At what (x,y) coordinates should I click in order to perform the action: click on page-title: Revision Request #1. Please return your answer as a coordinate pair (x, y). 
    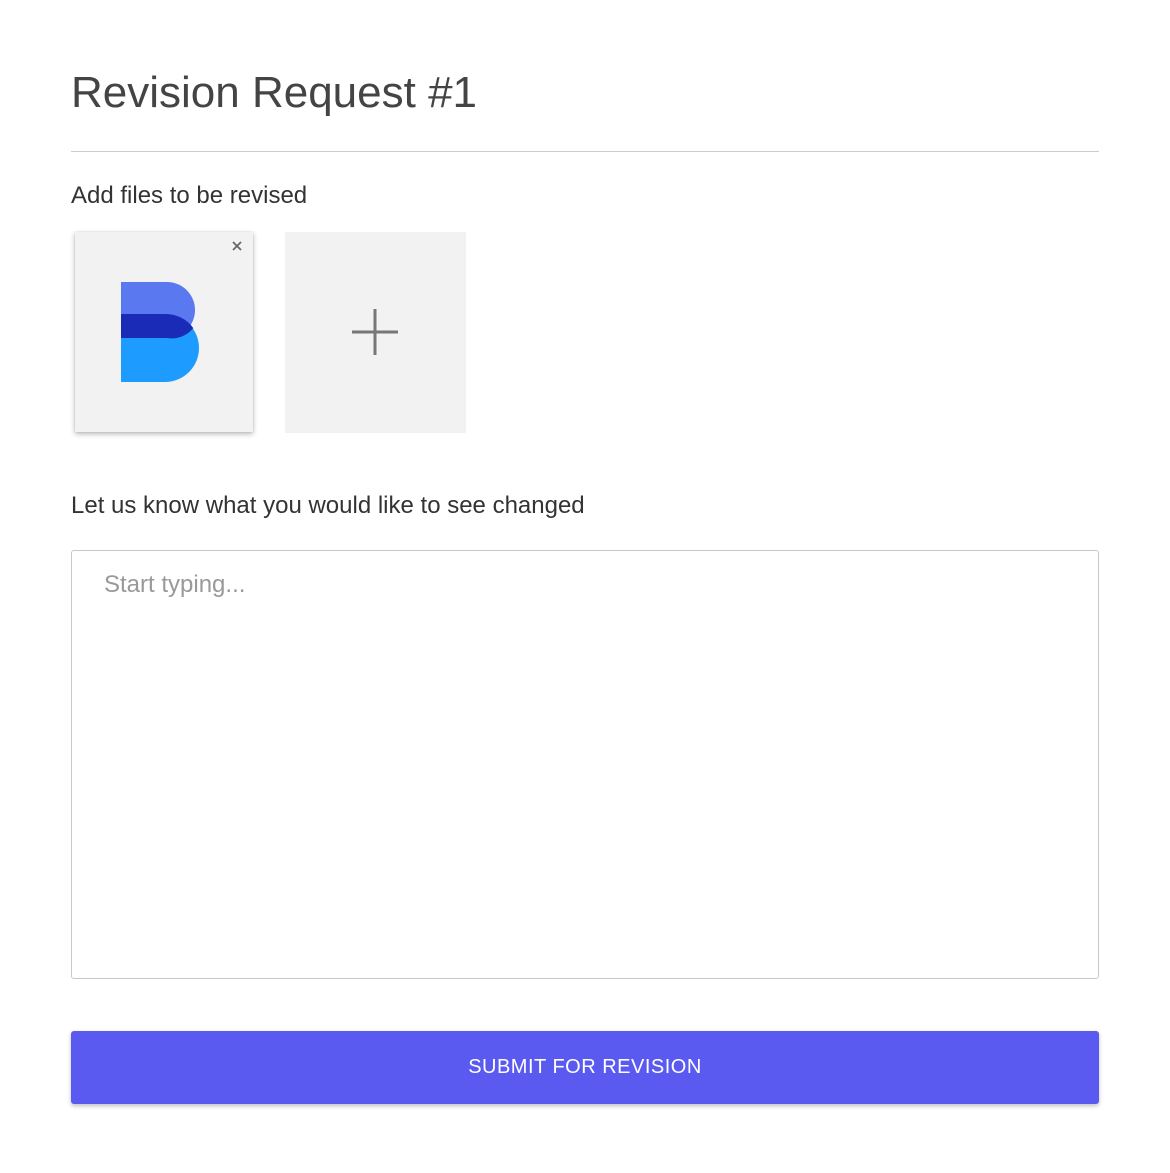
    Looking at the image, I should click on (274, 92).